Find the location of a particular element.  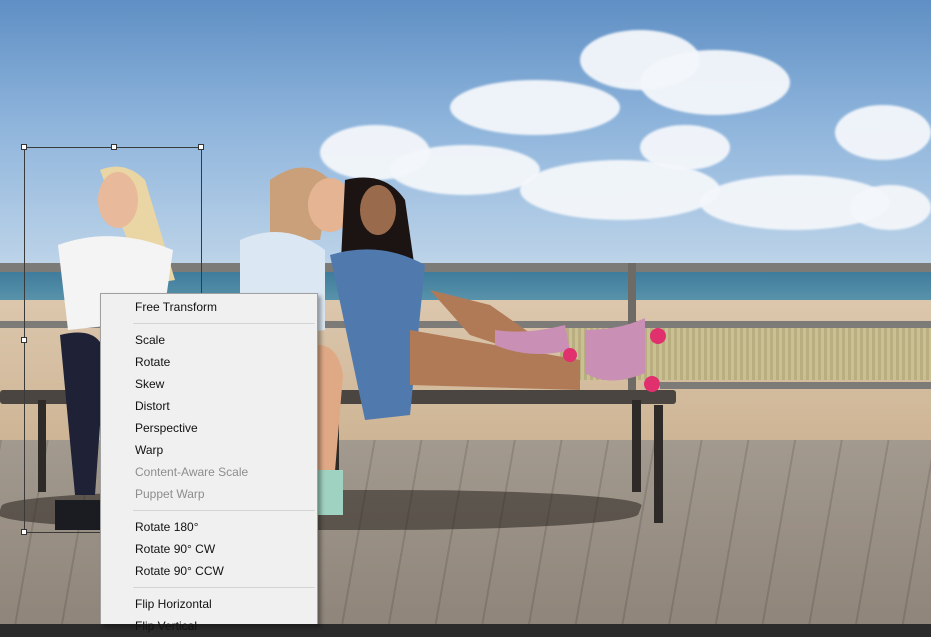

menu-item-rotate-90-ccw: Rotate 90° CCW is located at coordinates (209, 571).